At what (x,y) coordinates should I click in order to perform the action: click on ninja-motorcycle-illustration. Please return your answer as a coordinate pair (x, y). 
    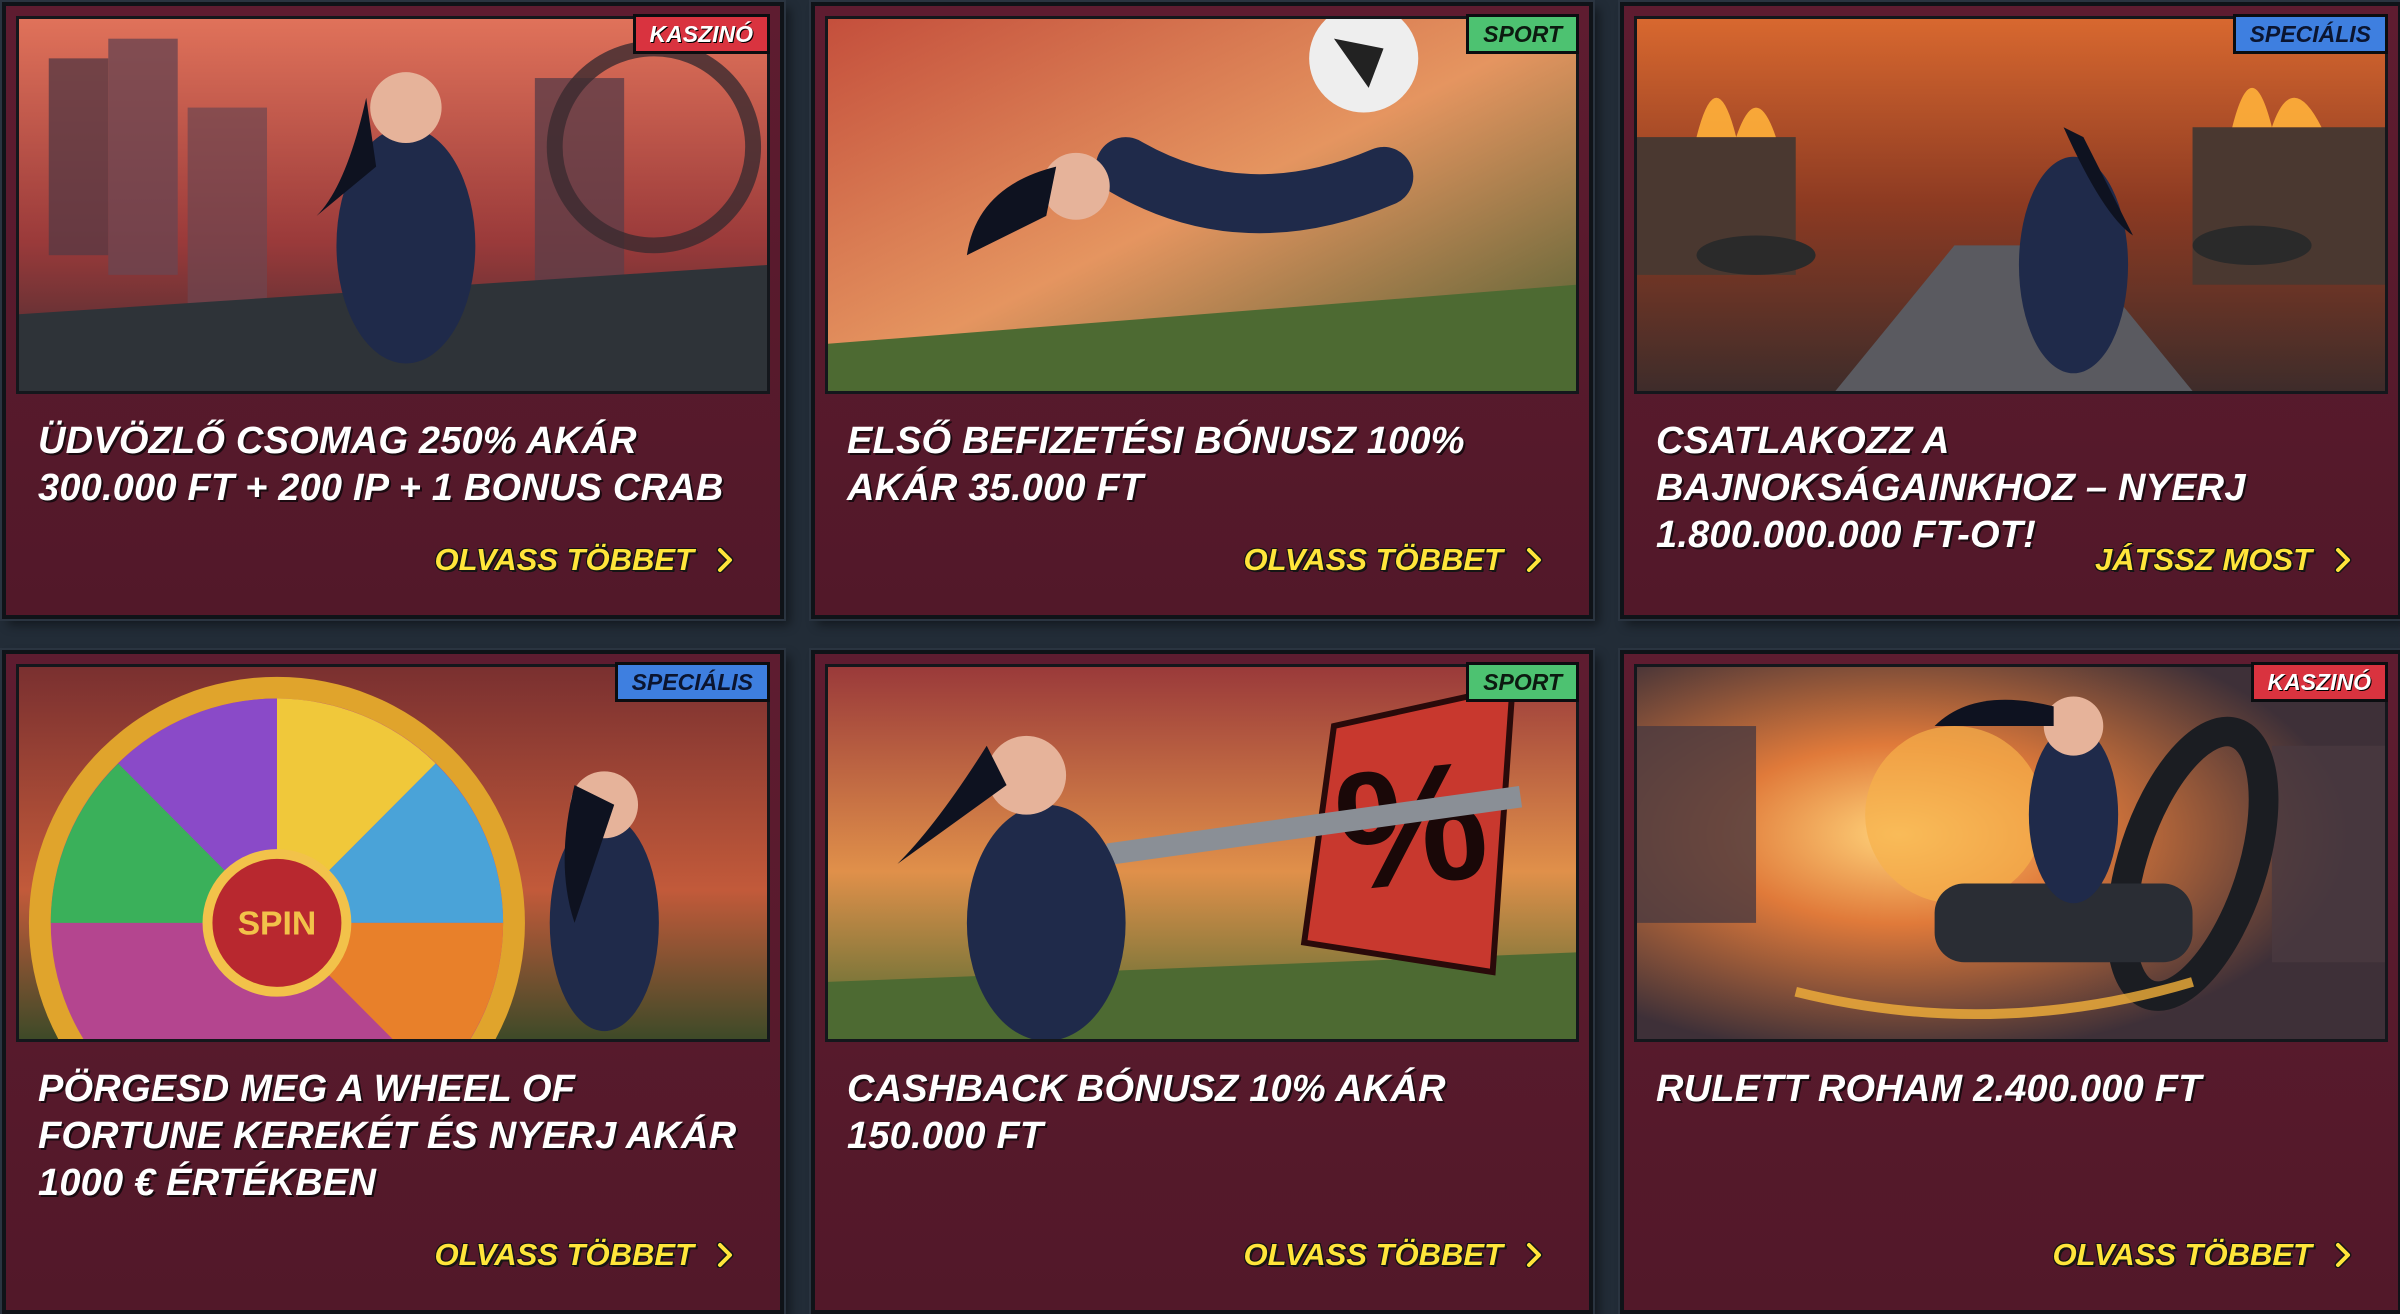
    Looking at the image, I should click on (2011, 853).